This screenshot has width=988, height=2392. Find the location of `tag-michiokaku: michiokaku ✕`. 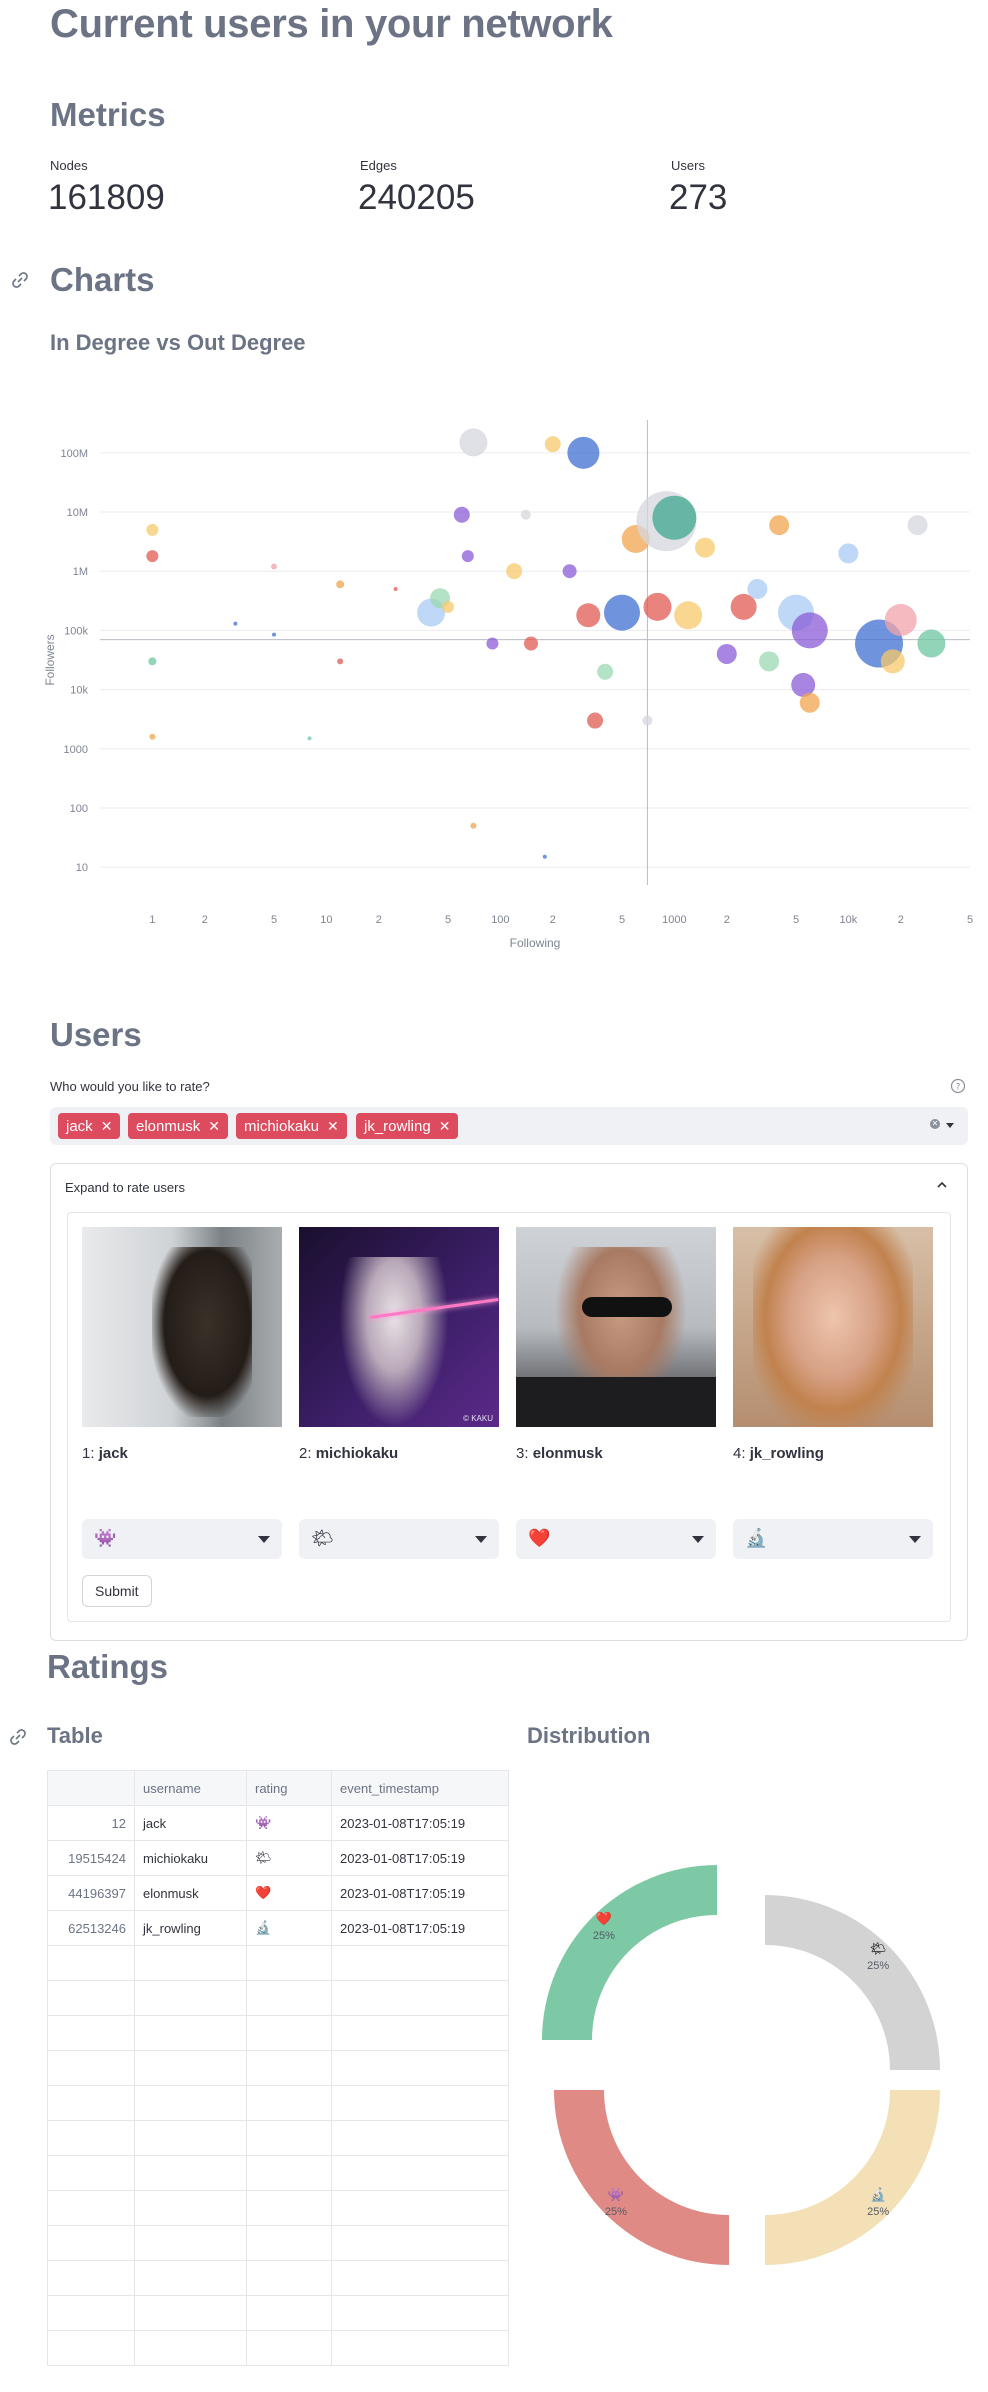

tag-michiokaku: michiokaku ✕ is located at coordinates (291, 1126).